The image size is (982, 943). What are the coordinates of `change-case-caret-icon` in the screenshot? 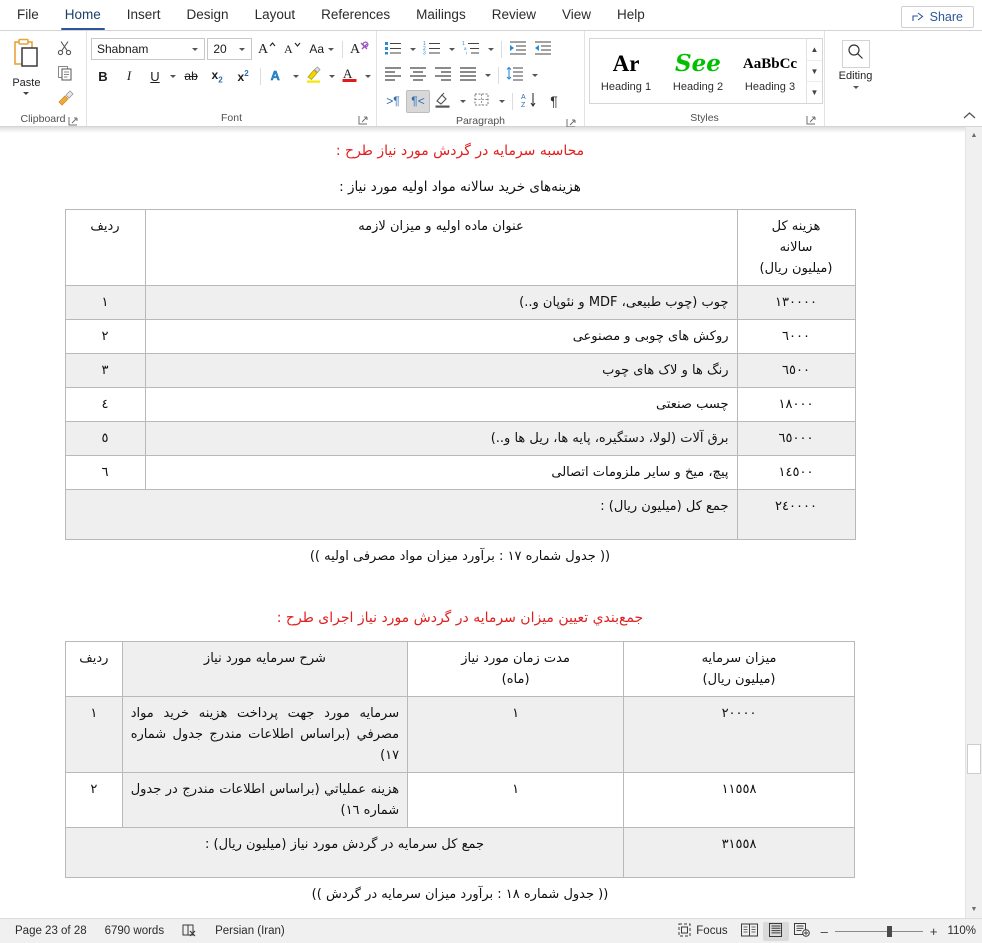 It's located at (331, 49).